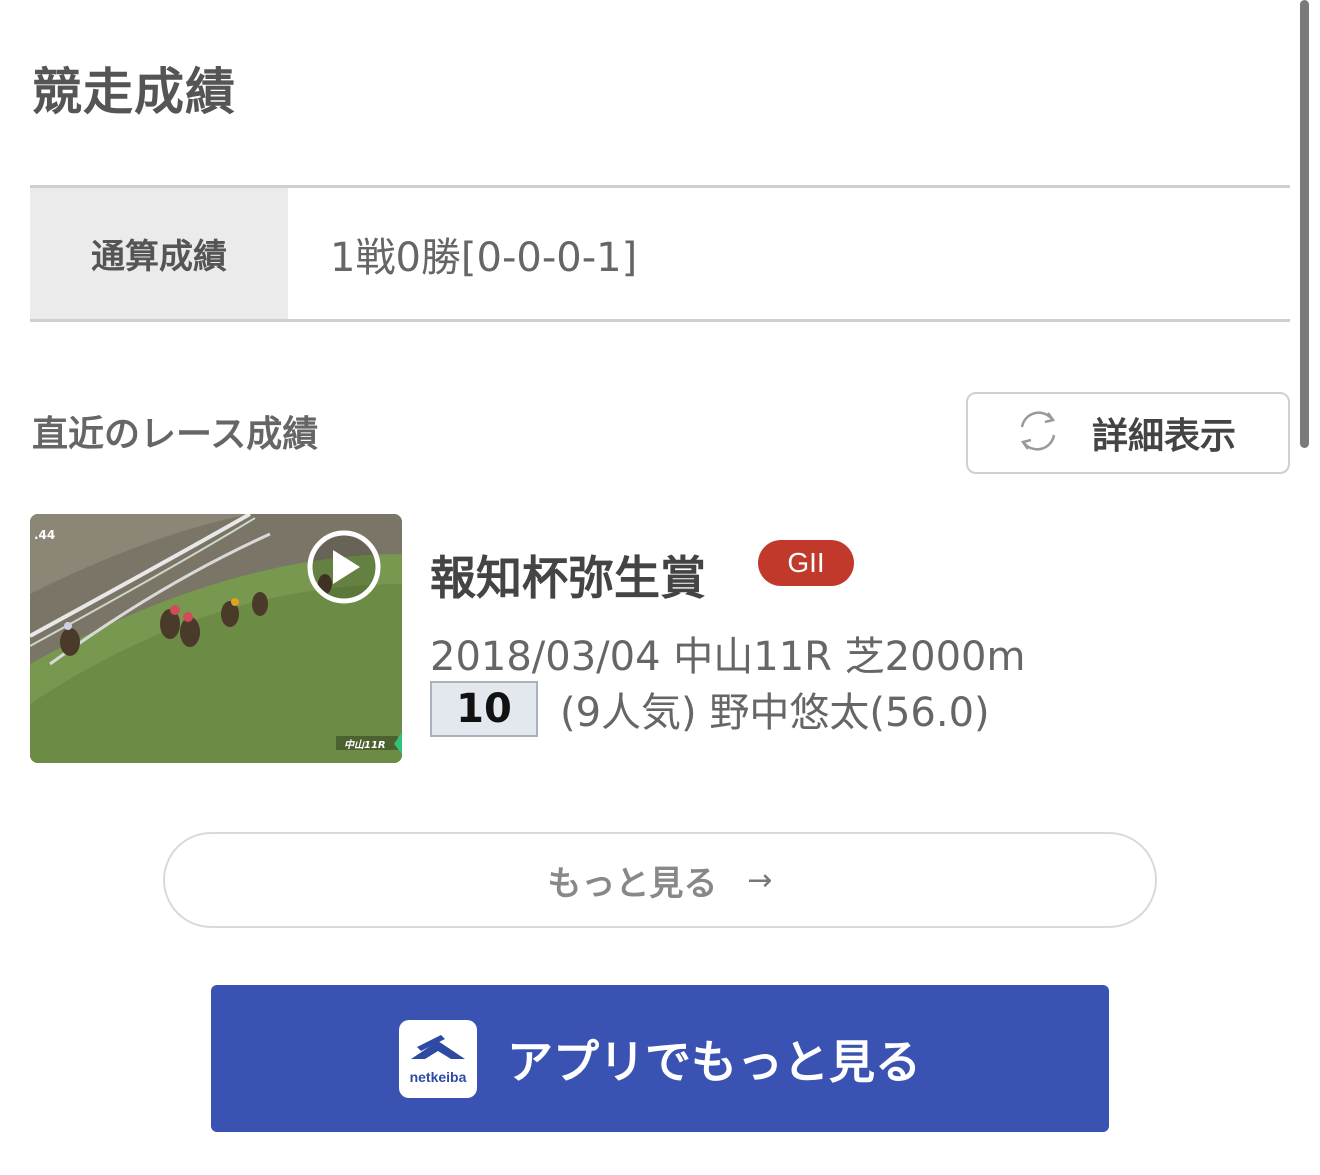 Image resolution: width=1320 pixels, height=1175 pixels. I want to click on see-more-button: もっと見る →, so click(660, 880).